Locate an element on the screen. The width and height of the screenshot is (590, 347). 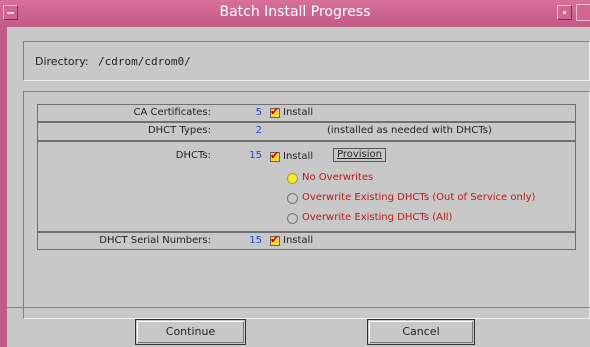
dhct-types-label: DHCT Types: is located at coordinates (179, 130).